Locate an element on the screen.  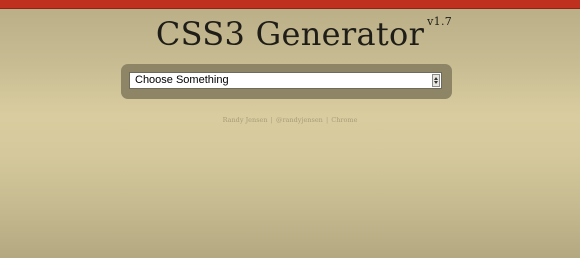
page-title: CSS3 Generator v1.7 is located at coordinates (303, 34).